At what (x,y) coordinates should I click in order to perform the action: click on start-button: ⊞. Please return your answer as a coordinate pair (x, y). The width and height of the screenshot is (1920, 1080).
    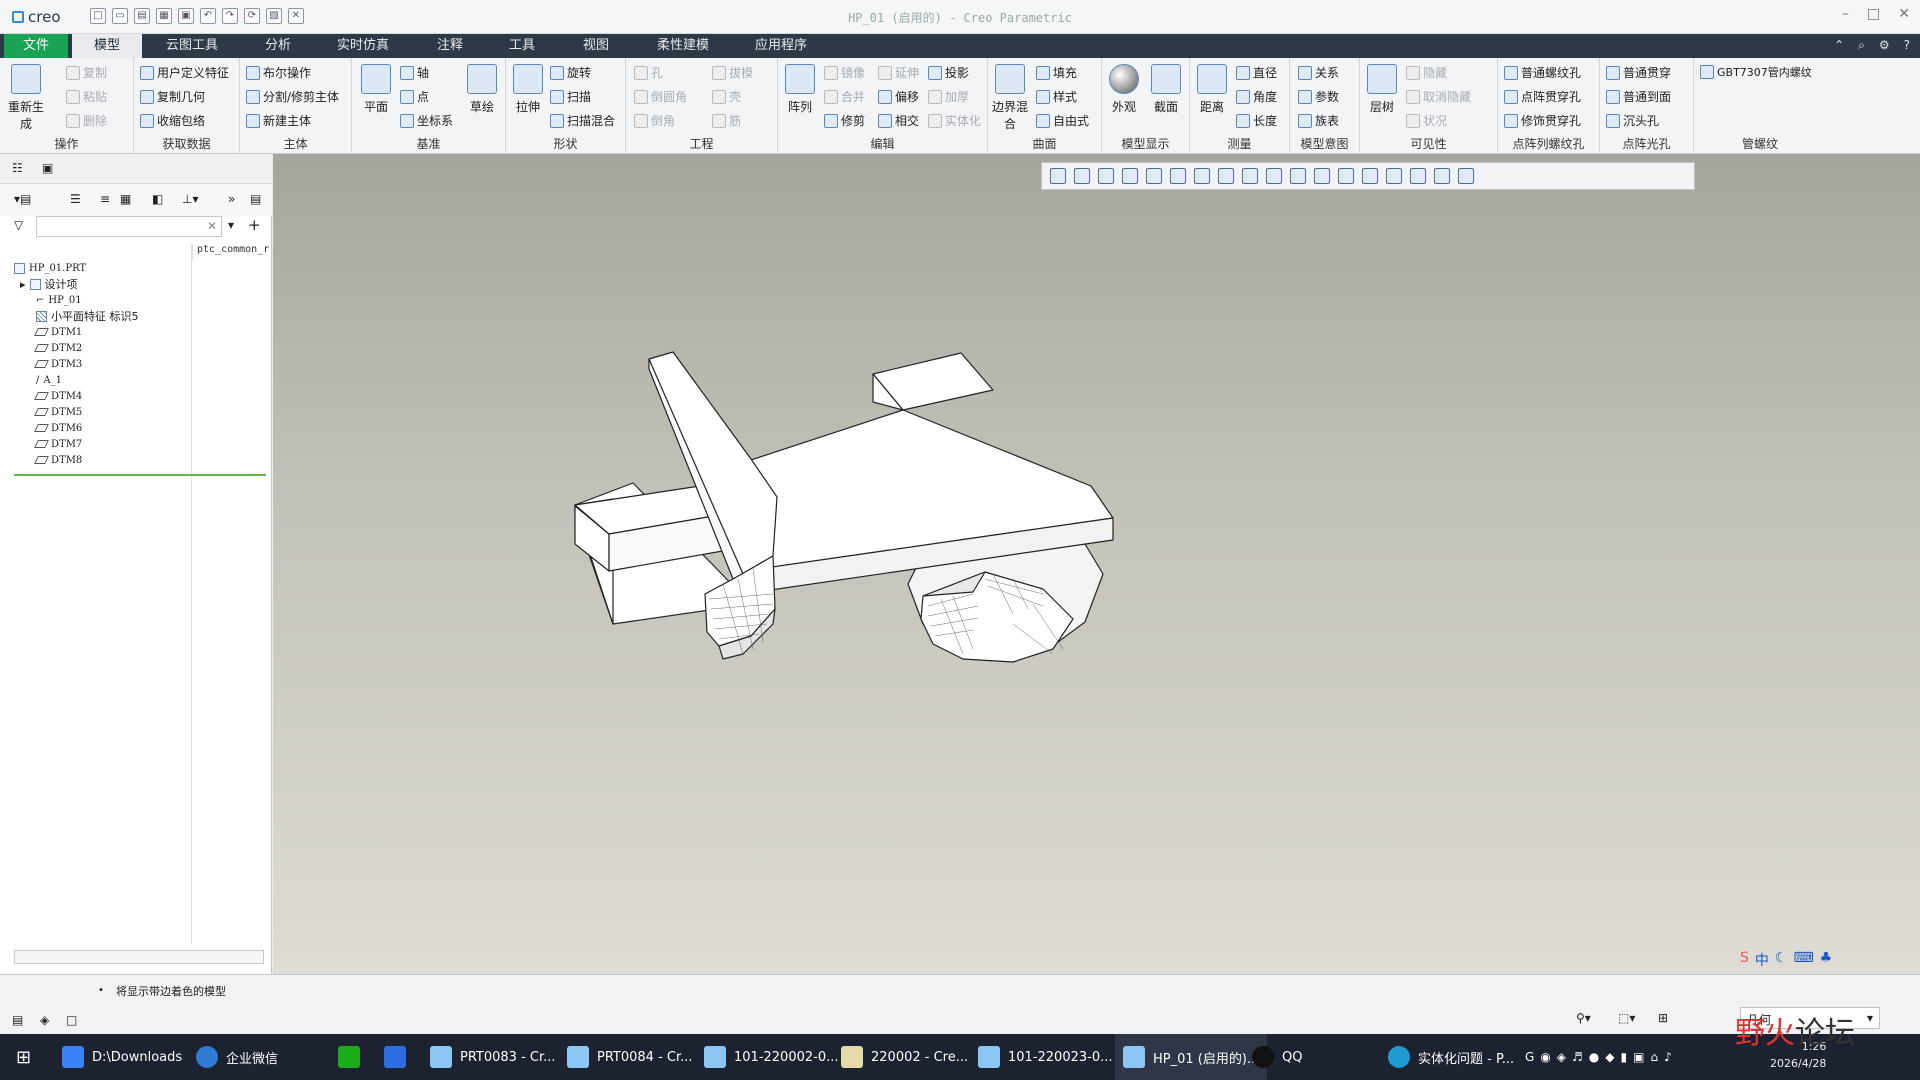
    Looking at the image, I should click on (23, 1057).